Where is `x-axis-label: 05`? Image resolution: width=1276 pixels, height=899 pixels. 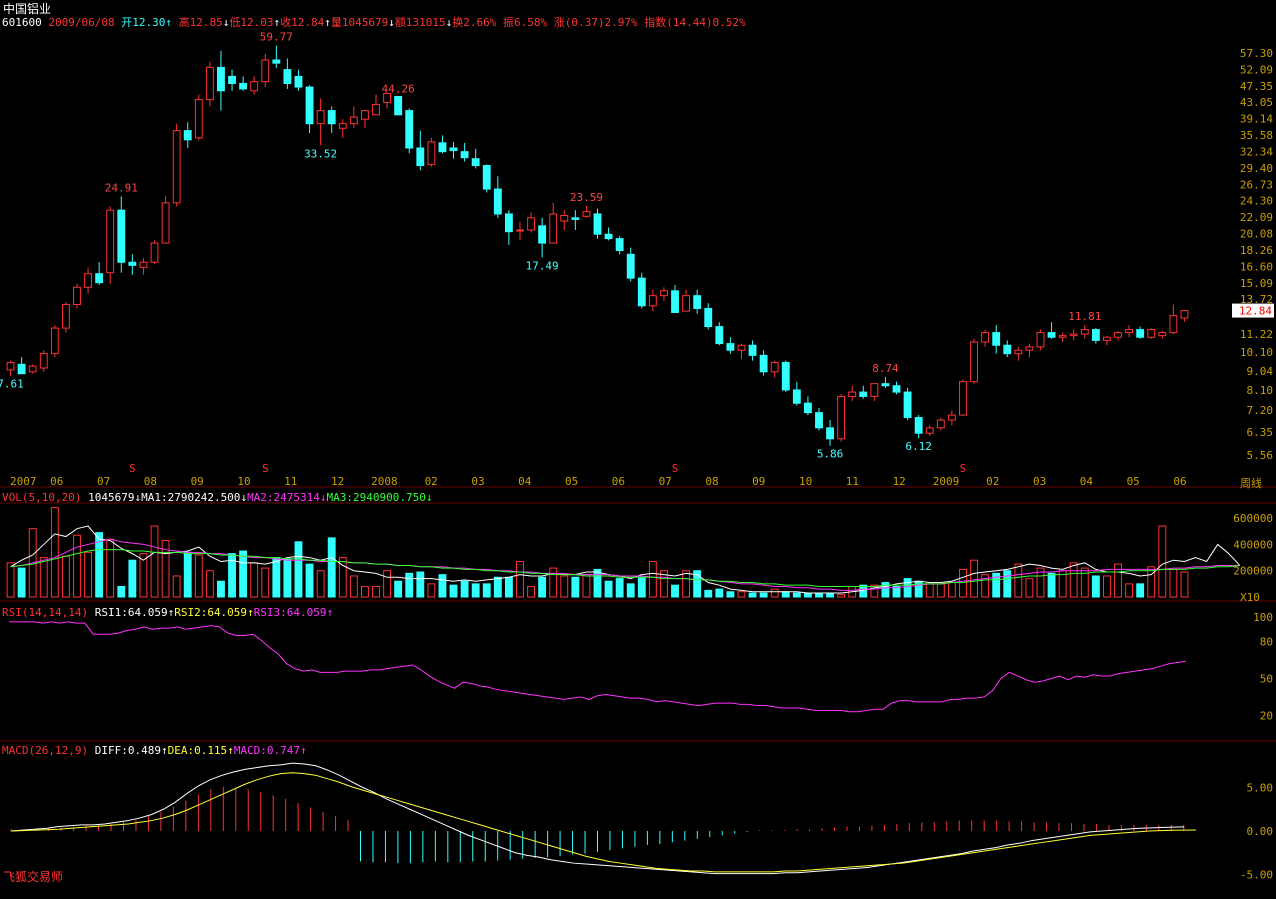
x-axis-label: 05 is located at coordinates (571, 481).